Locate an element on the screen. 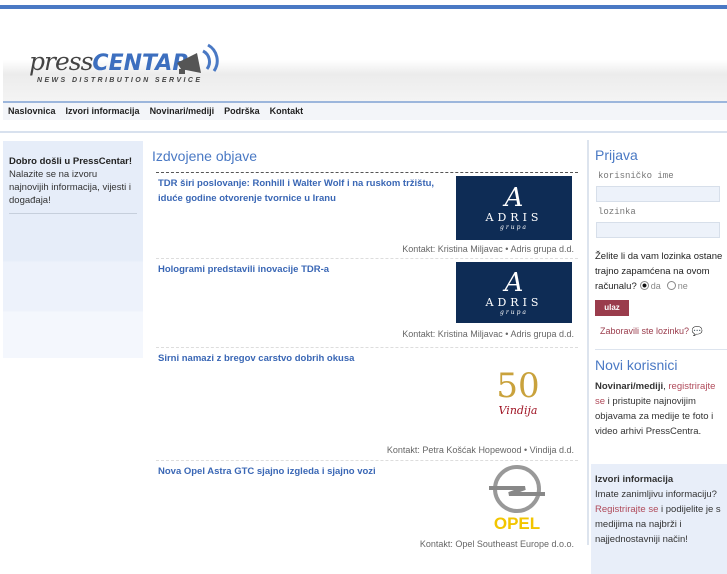 This screenshot has width=727, height=574. speech-bubble-icon: 💬 is located at coordinates (697, 331).